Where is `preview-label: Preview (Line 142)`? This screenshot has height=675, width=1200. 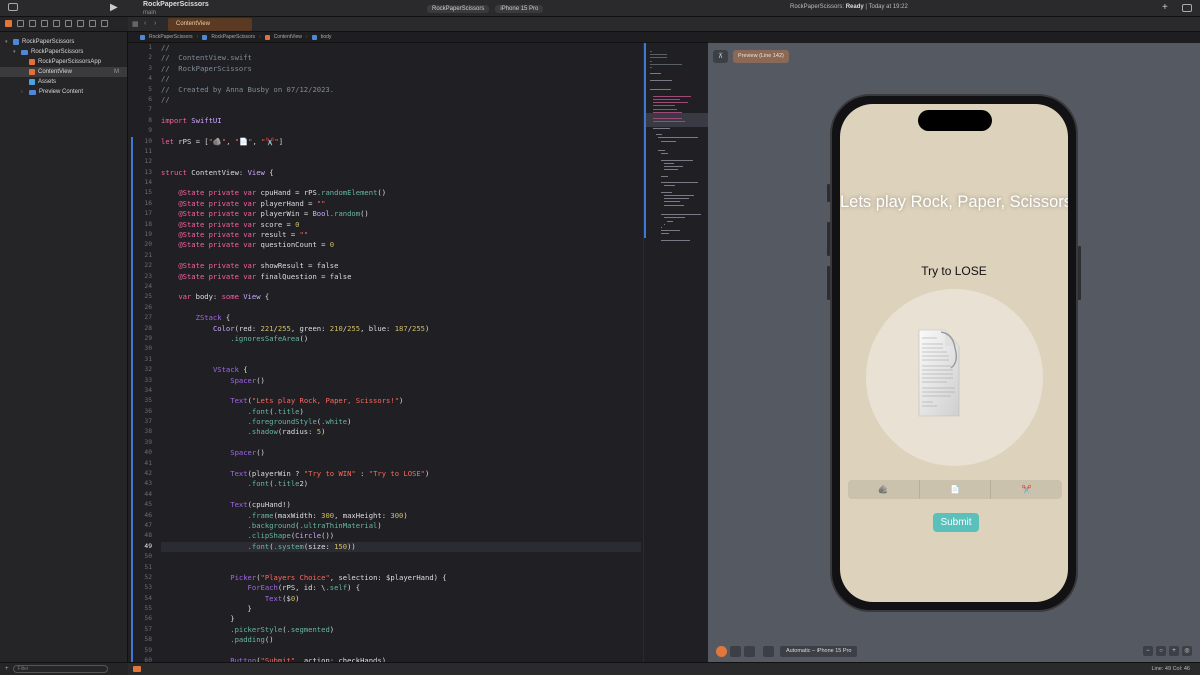 preview-label: Preview (Line 142) is located at coordinates (761, 56).